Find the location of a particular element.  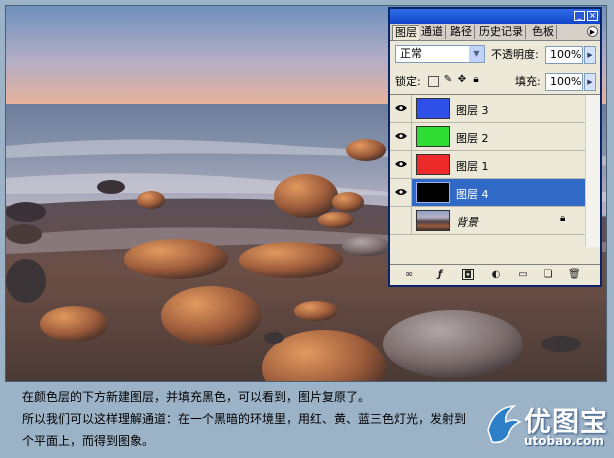

lock-brush-icon: ✎ is located at coordinates (448, 80).